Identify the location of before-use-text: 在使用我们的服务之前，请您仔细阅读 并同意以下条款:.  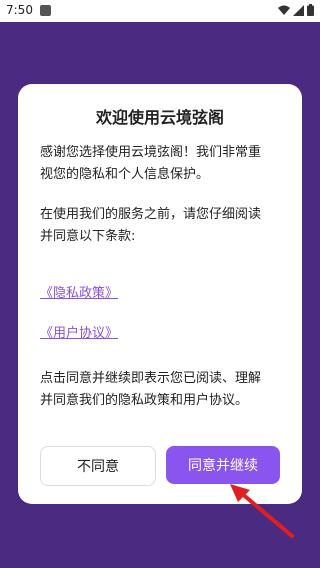
(165, 226).